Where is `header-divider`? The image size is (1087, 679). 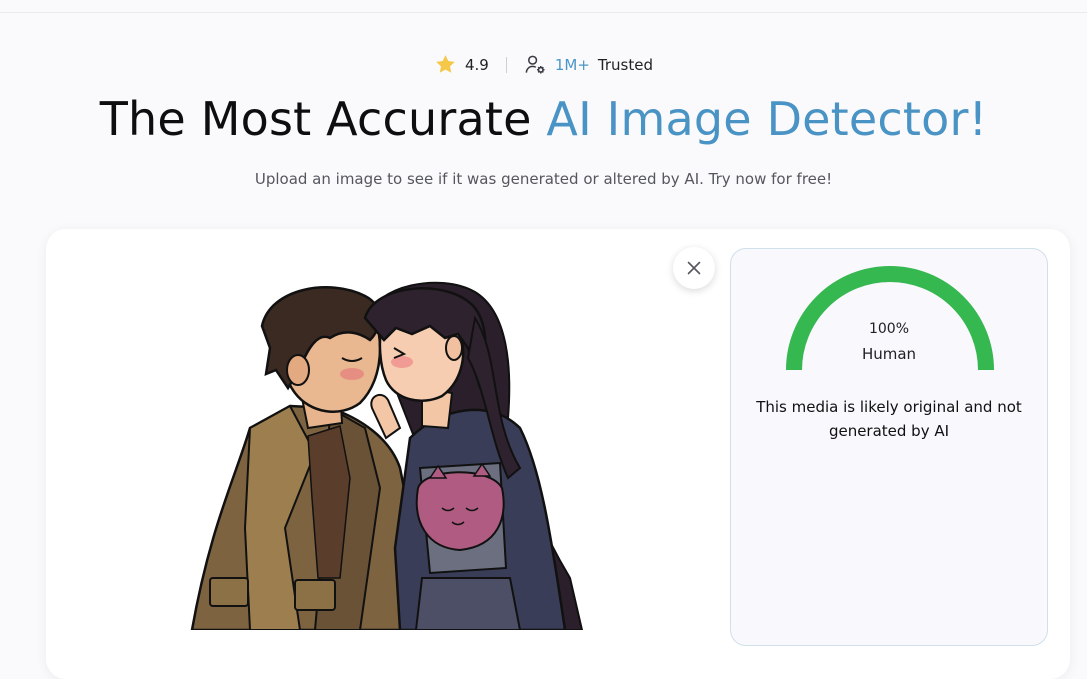 header-divider is located at coordinates (543, 12).